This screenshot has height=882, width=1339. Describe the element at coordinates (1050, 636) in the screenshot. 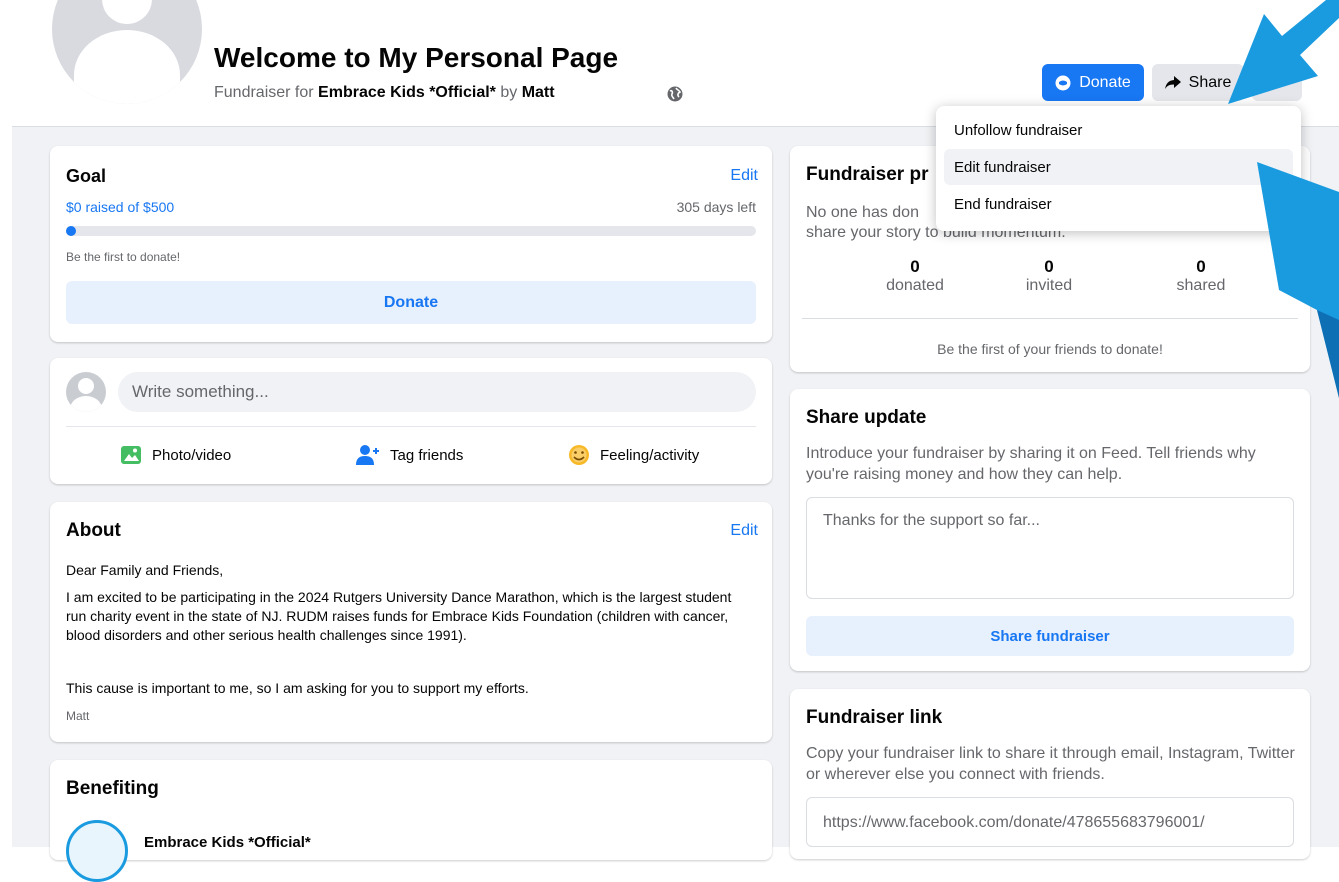

I see `share-fundraiser-button: Share fundraiser` at that location.